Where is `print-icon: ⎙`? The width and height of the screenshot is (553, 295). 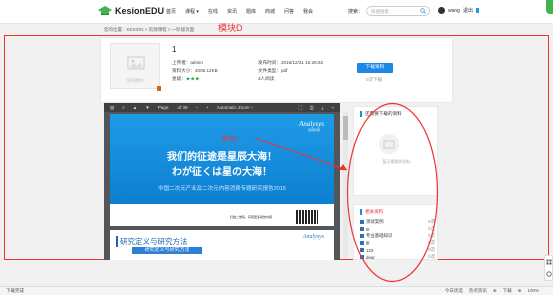
print-icon: ⎙ is located at coordinates (312, 107).